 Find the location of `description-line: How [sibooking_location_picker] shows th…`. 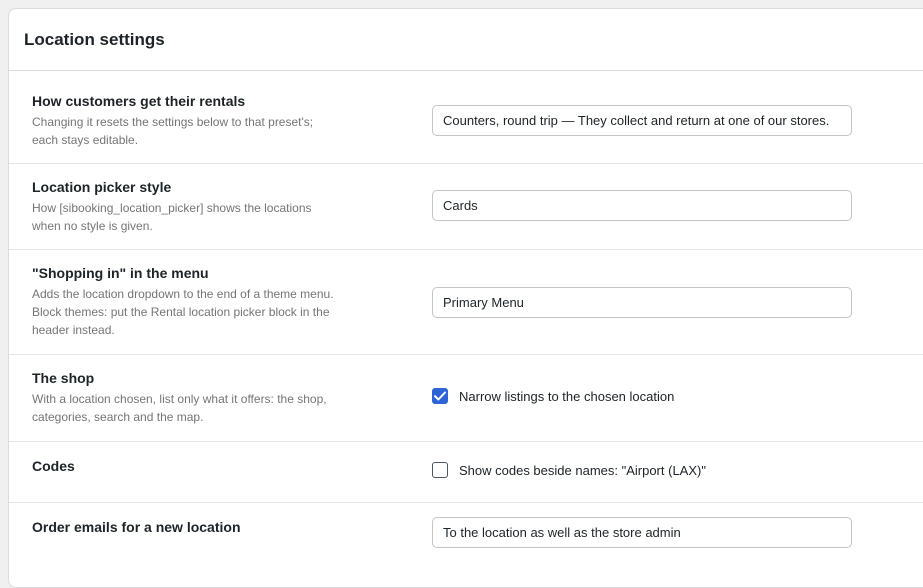

description-line: How [sibooking_location_picker] shows th… is located at coordinates (172, 208).